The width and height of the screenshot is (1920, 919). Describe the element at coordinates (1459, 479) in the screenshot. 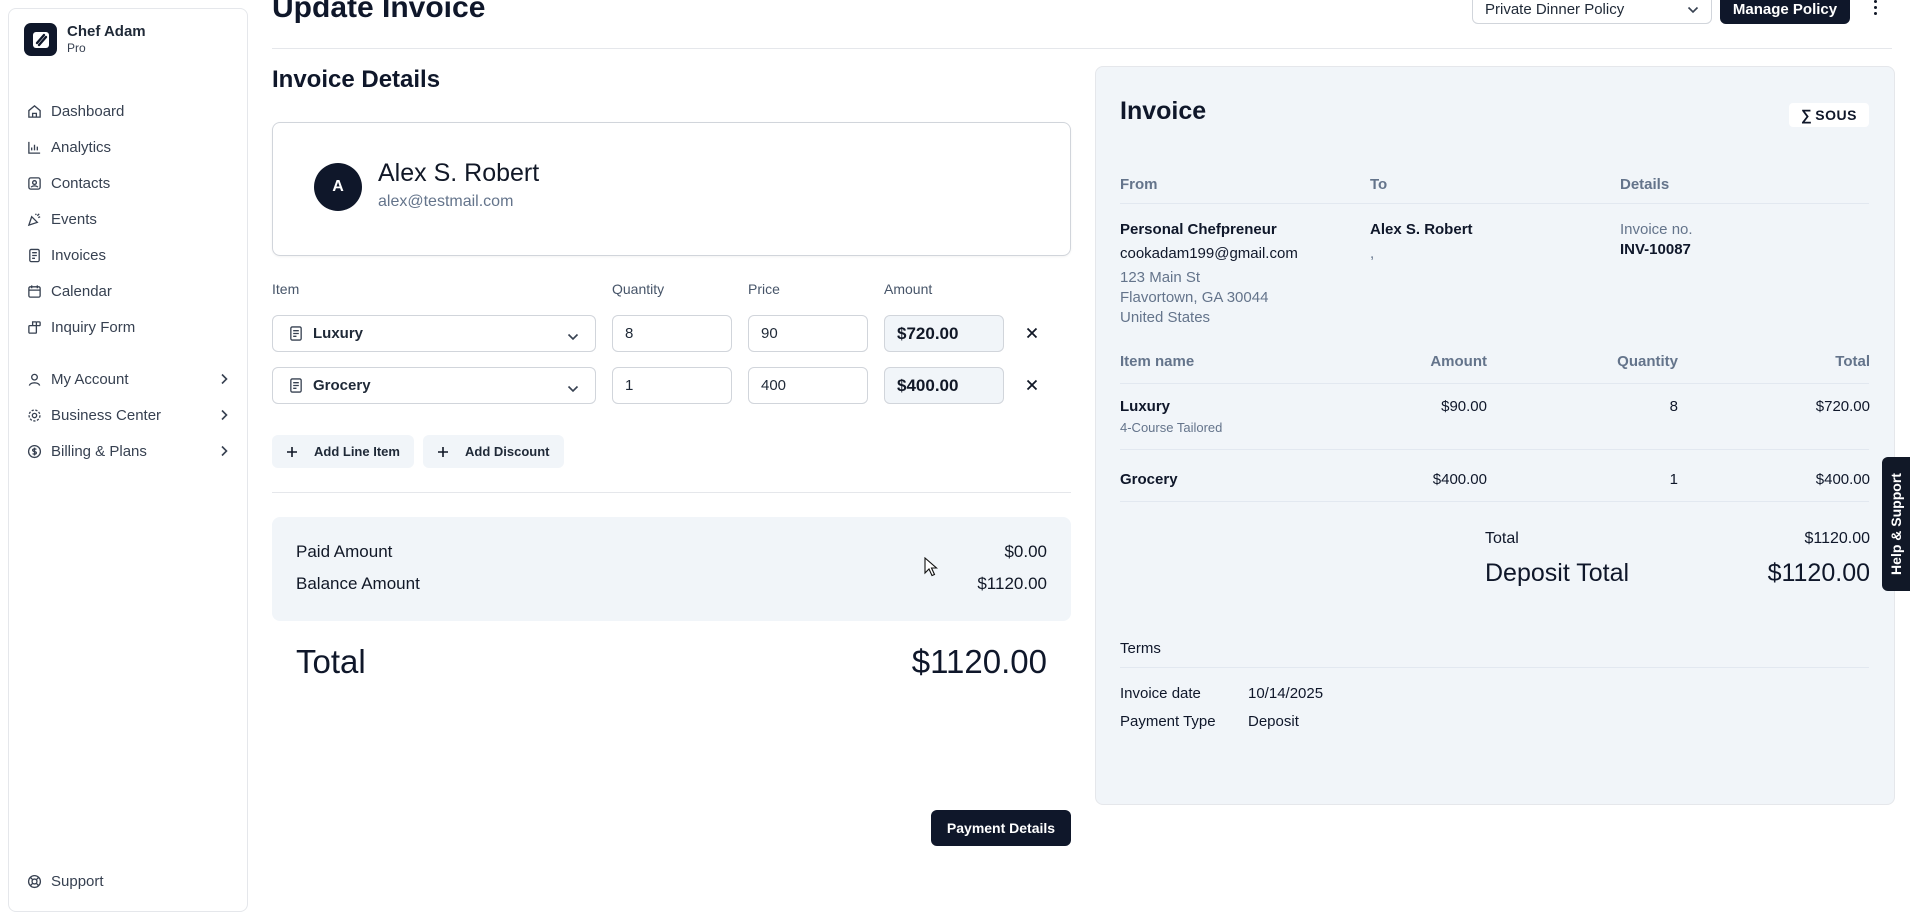

I see `row-amount: $400.00` at that location.